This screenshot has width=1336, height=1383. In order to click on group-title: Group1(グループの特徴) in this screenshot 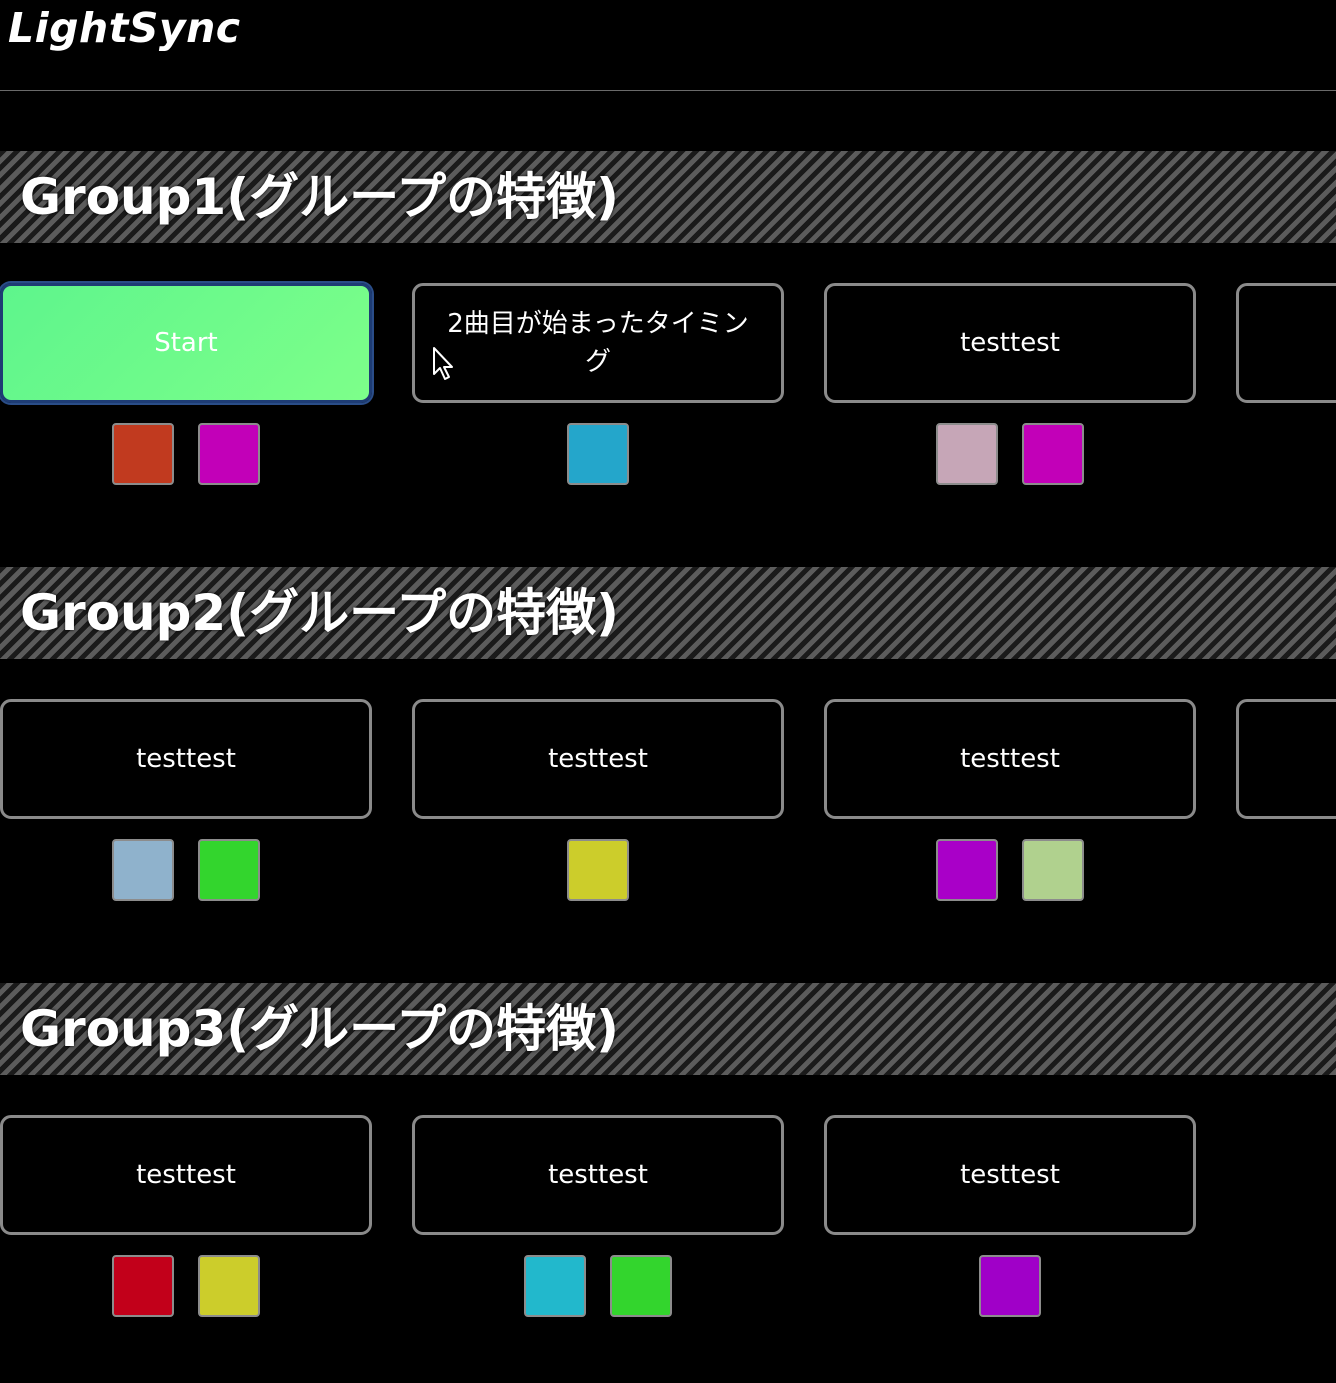, I will do `click(319, 197)`.